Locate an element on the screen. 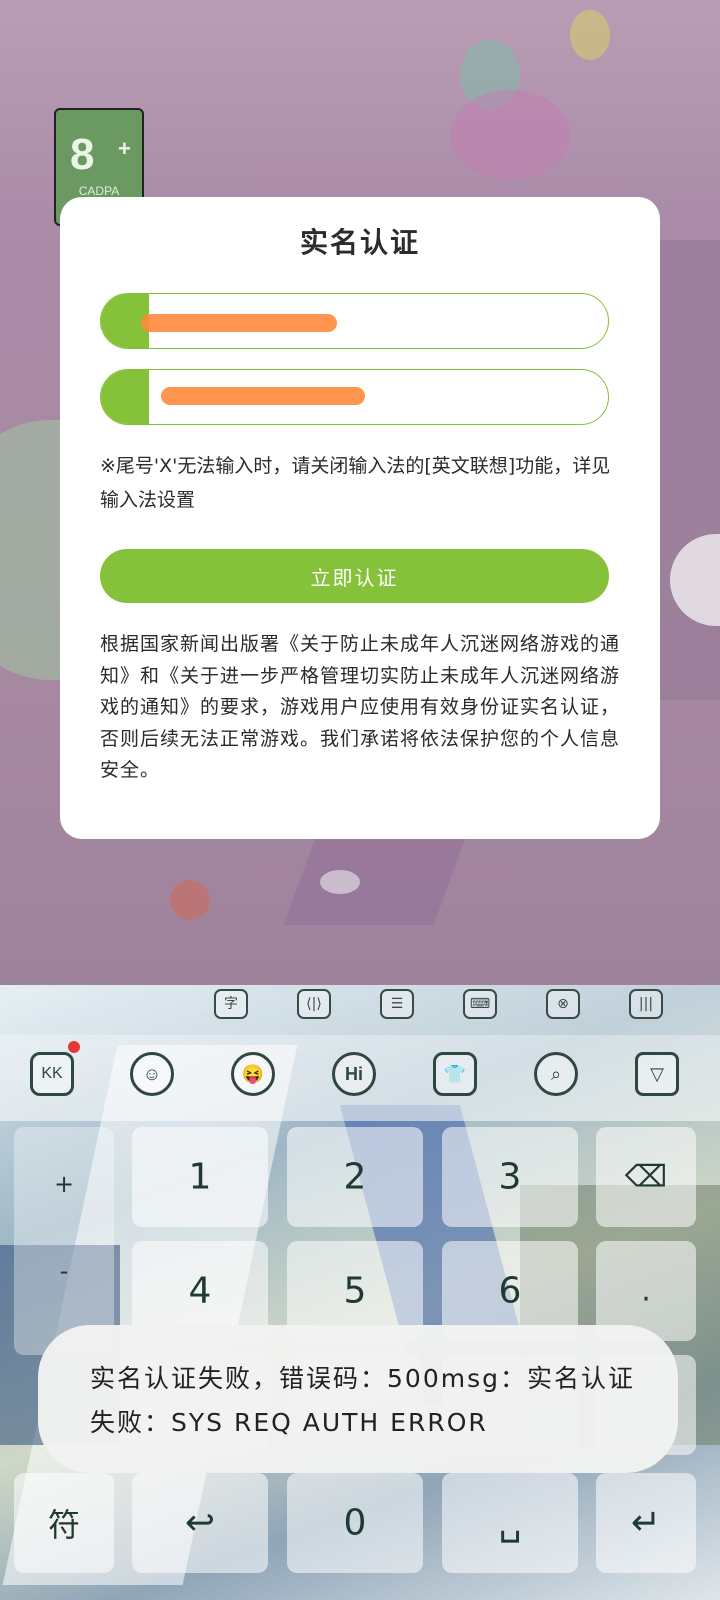 This screenshot has height=1600, width=720. key-minus: - is located at coordinates (64, 1271).